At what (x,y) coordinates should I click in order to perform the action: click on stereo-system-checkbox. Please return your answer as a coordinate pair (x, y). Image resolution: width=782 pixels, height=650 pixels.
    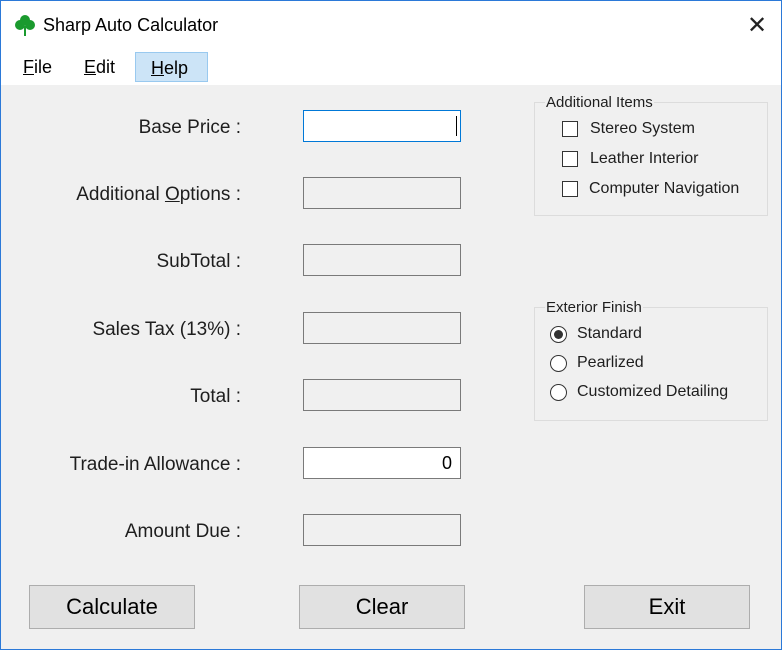
    Looking at the image, I should click on (570, 129).